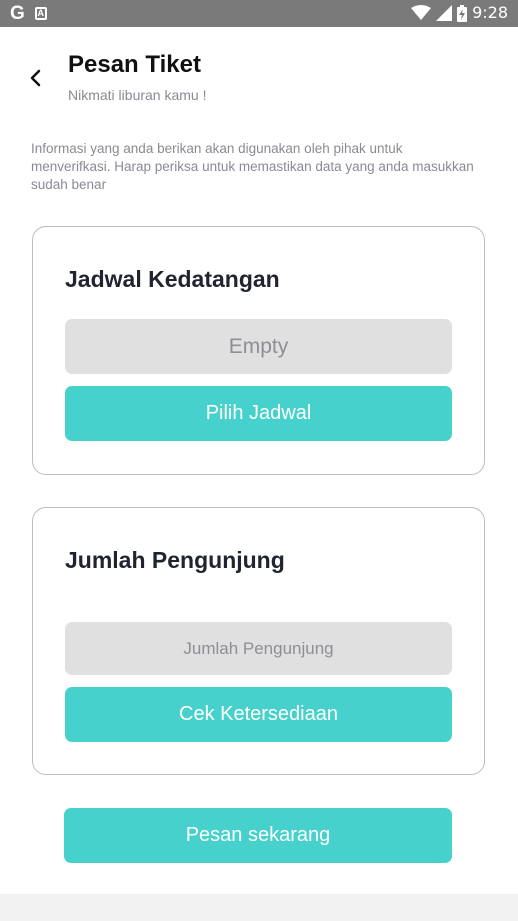  I want to click on back-button, so click(35, 78).